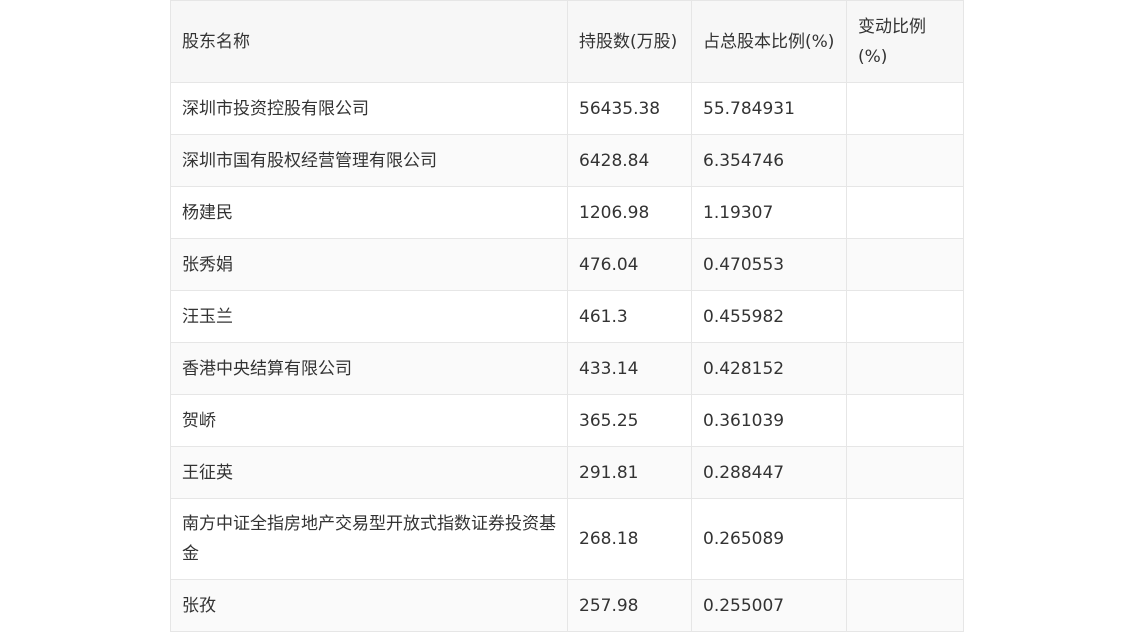 This screenshot has width=1134, height=632. What do you see at coordinates (769, 605) in the screenshot?
I see `cell-ratio: 0.255007` at bounding box center [769, 605].